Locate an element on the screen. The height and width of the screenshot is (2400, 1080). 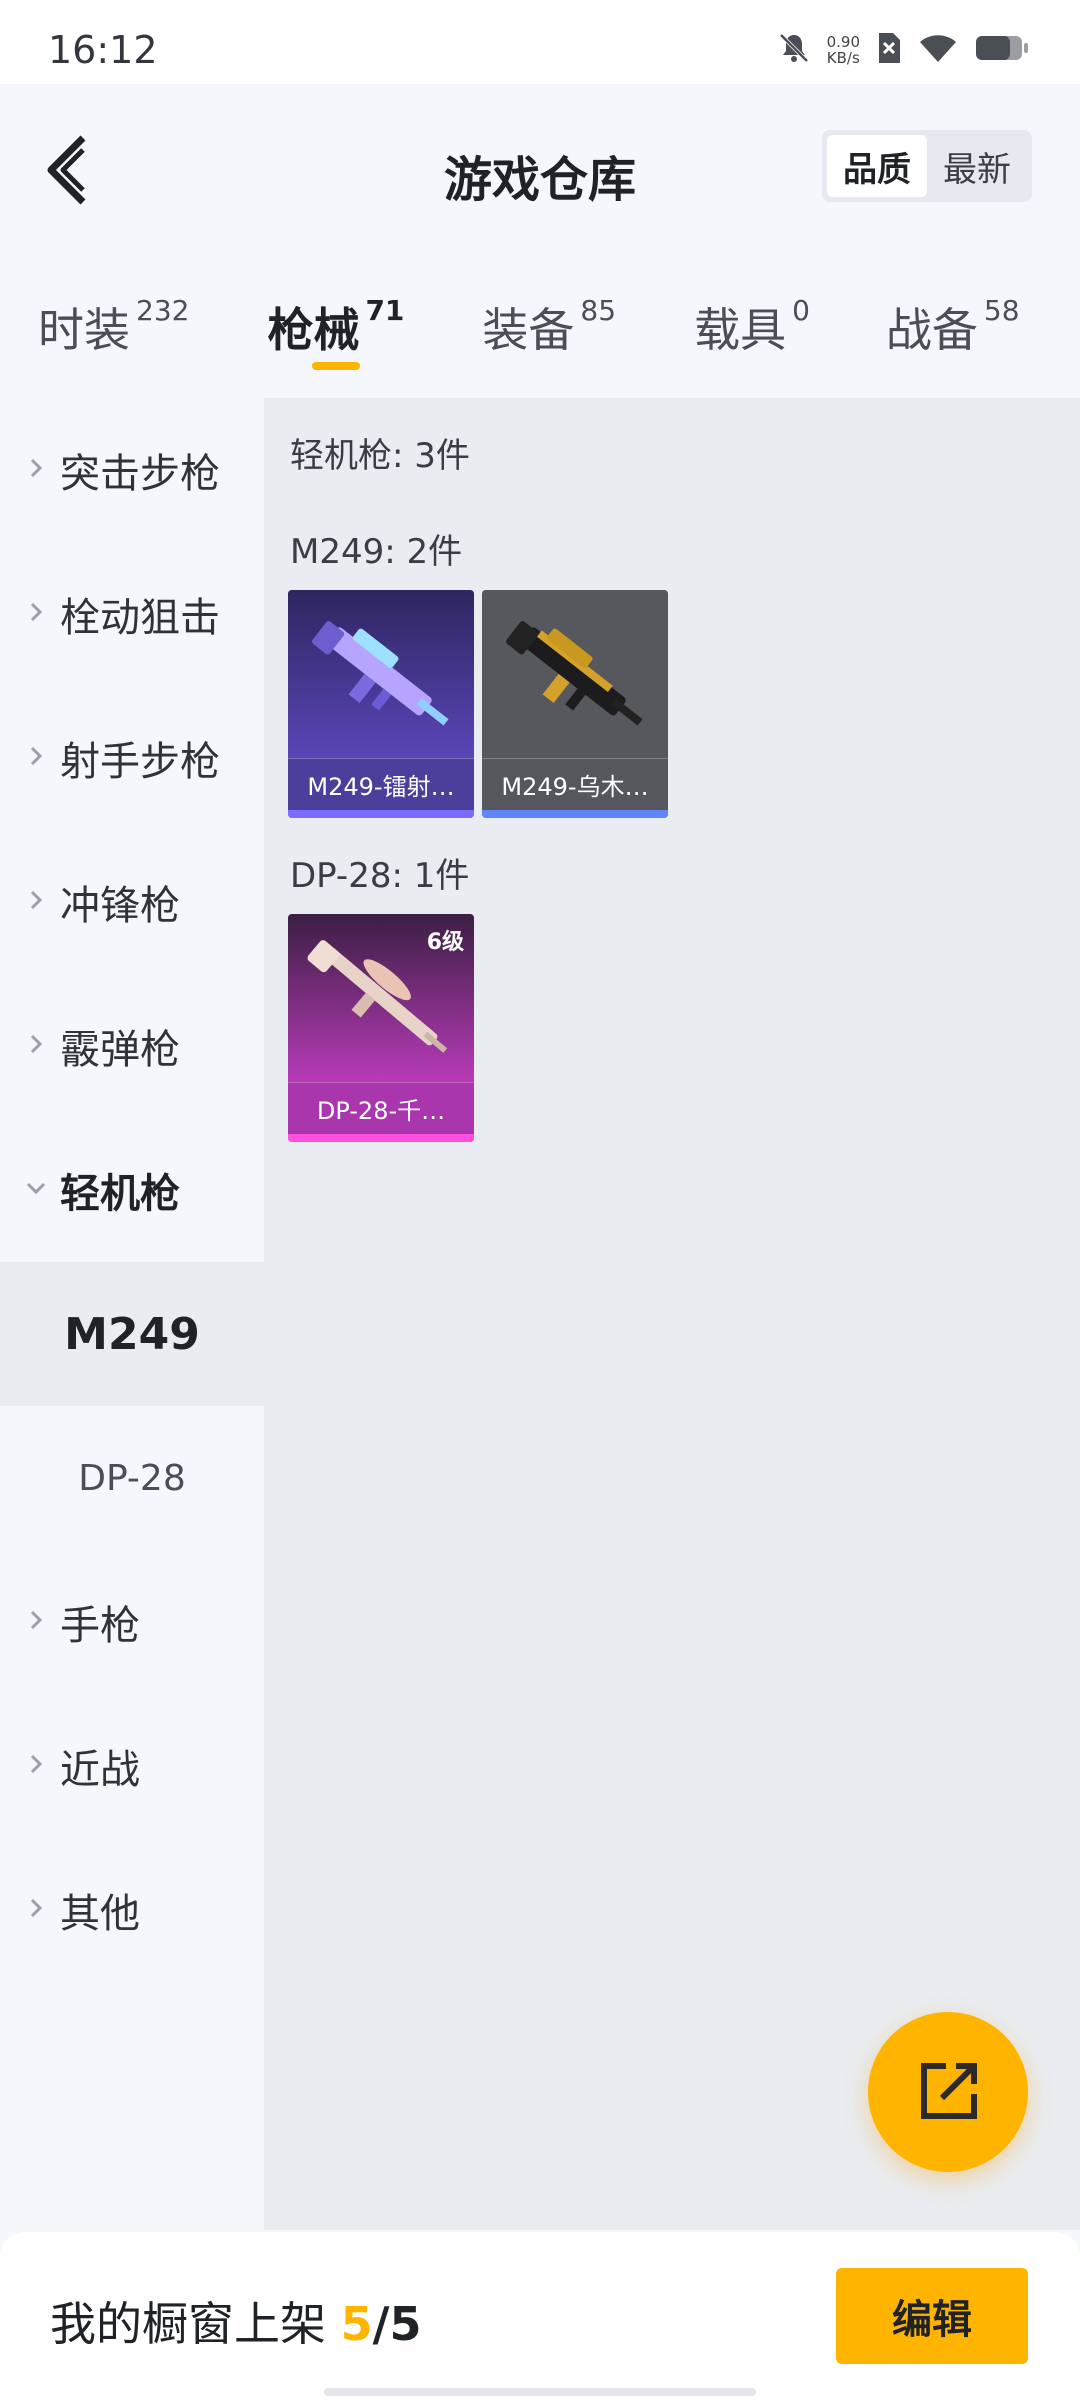
sidebar-subitem-m249: M249 is located at coordinates (132, 1334).